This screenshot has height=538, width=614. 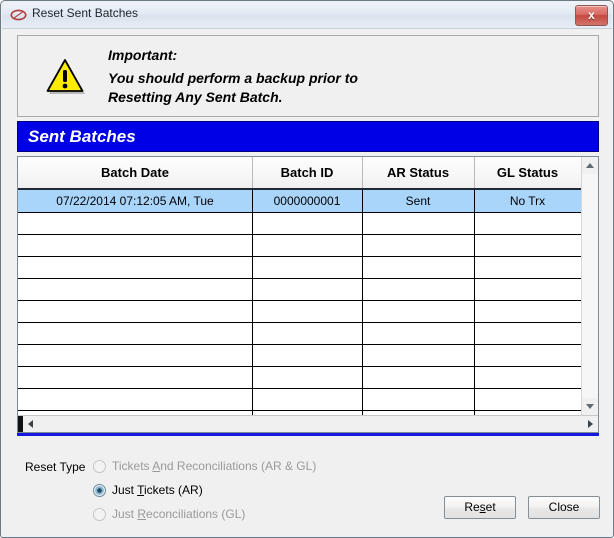 I want to click on scroll-down-button, so click(x=590, y=406).